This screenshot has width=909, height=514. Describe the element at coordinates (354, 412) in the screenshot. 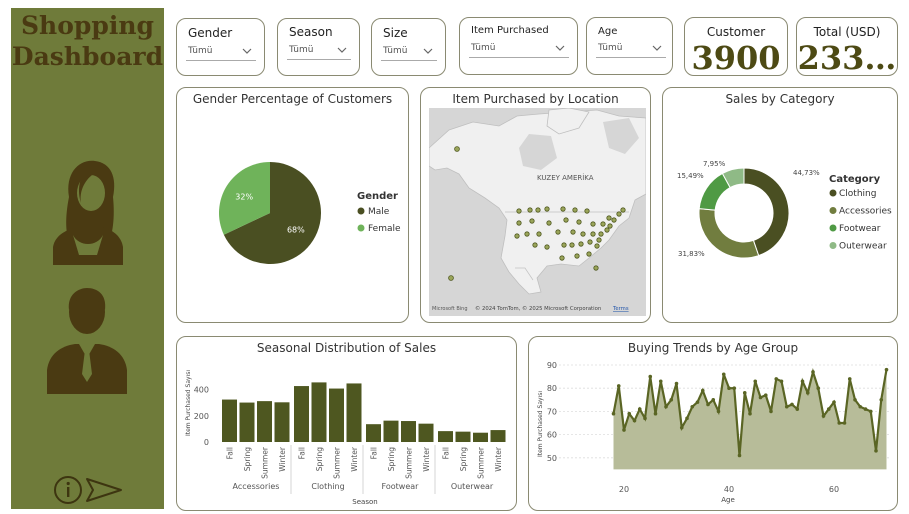

I see `bar-clothing-winter` at that location.